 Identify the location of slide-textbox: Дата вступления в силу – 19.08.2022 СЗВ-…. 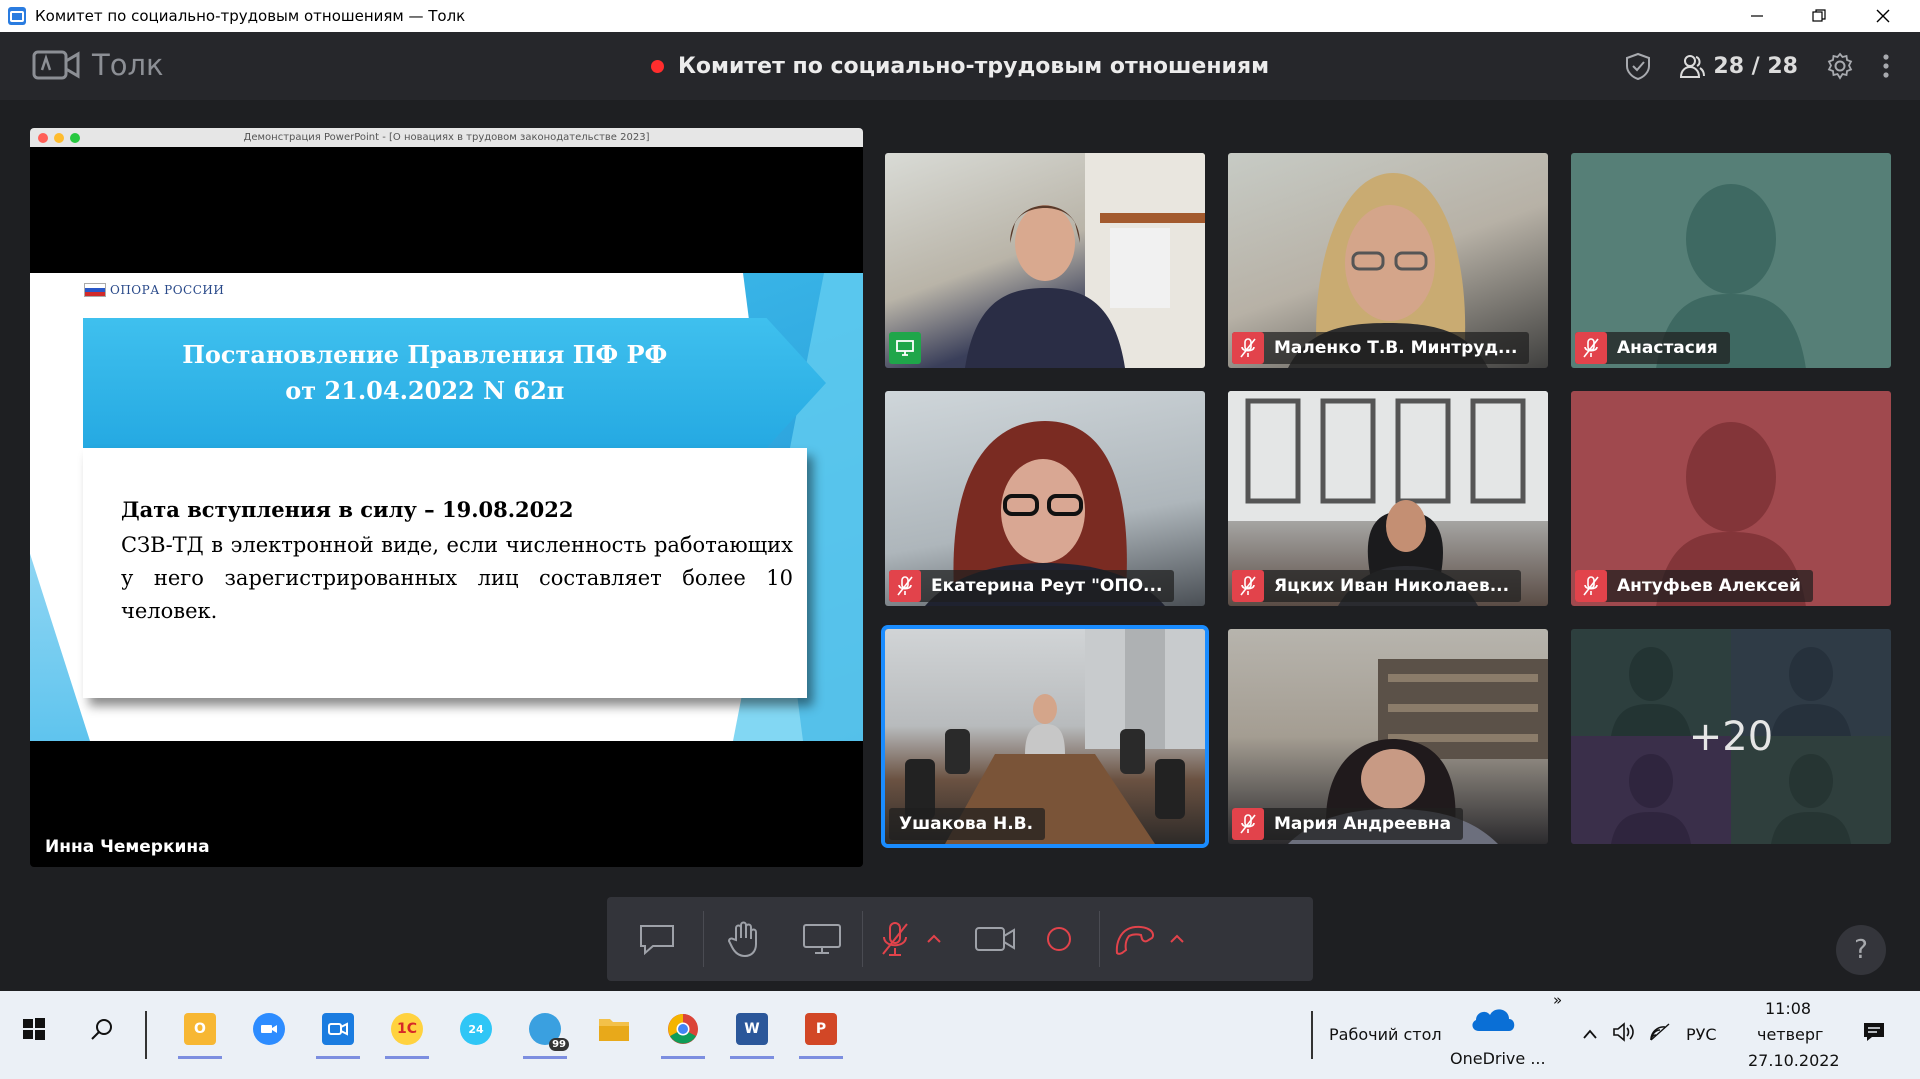
(445, 573).